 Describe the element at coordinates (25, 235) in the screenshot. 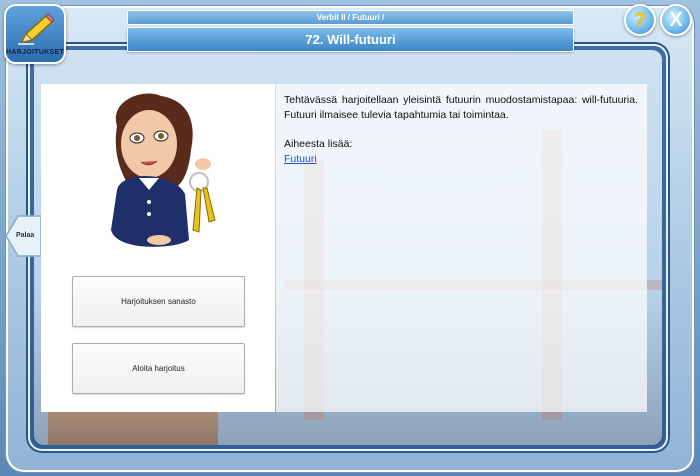

I see `back-label: Palaa` at that location.